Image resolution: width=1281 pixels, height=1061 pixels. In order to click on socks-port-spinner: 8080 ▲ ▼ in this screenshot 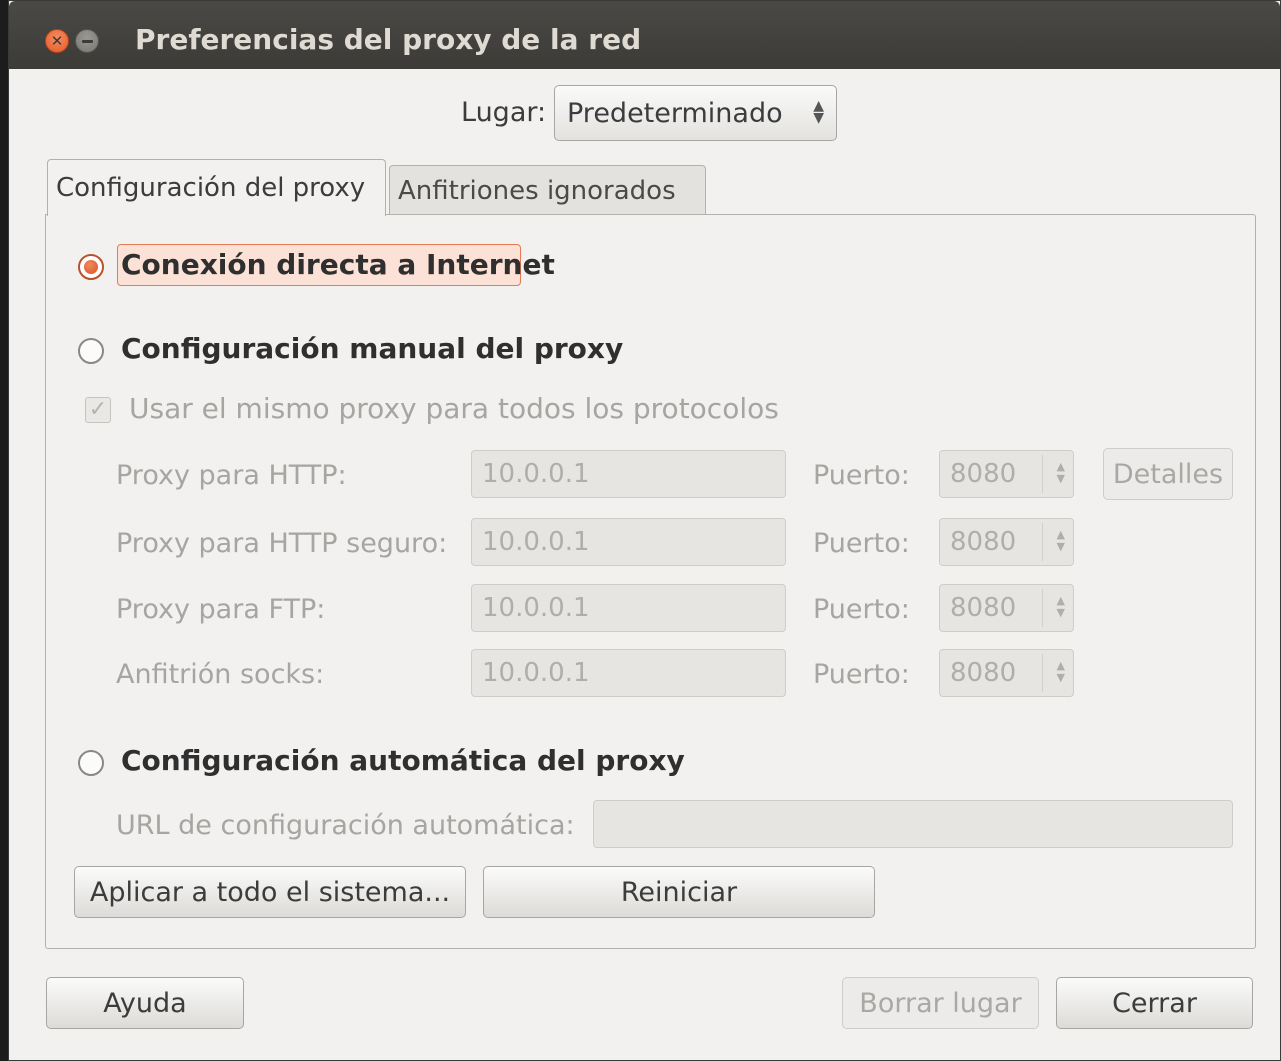, I will do `click(1006, 673)`.